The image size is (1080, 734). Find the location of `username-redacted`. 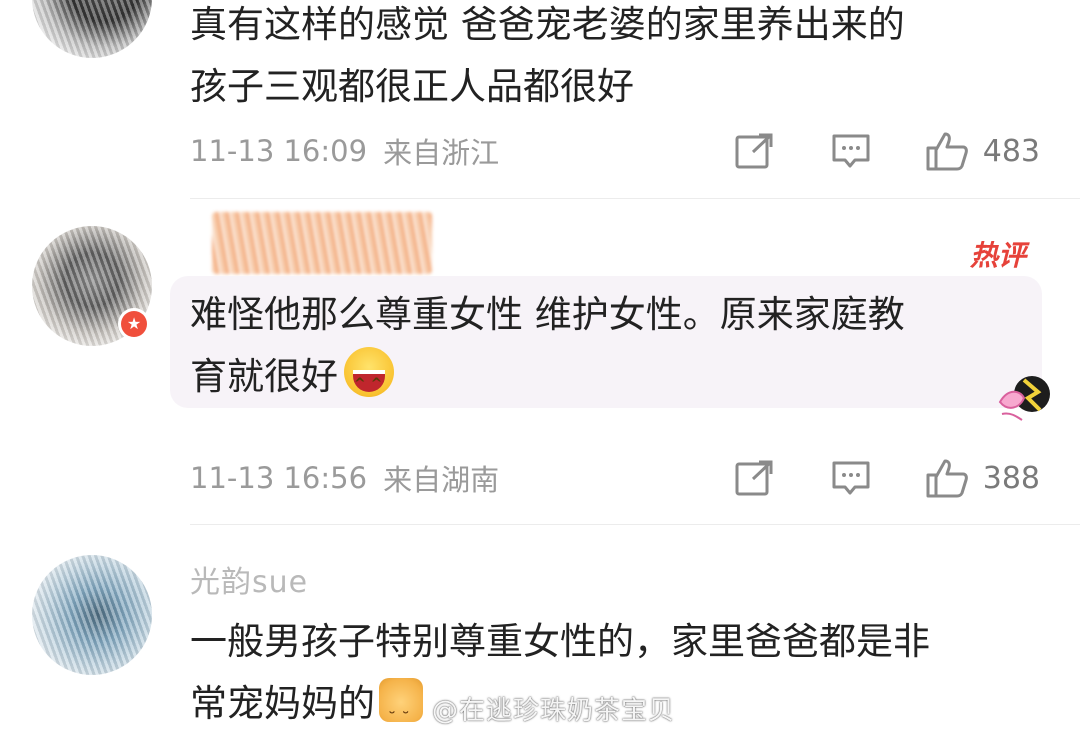

username-redacted is located at coordinates (322, 243).